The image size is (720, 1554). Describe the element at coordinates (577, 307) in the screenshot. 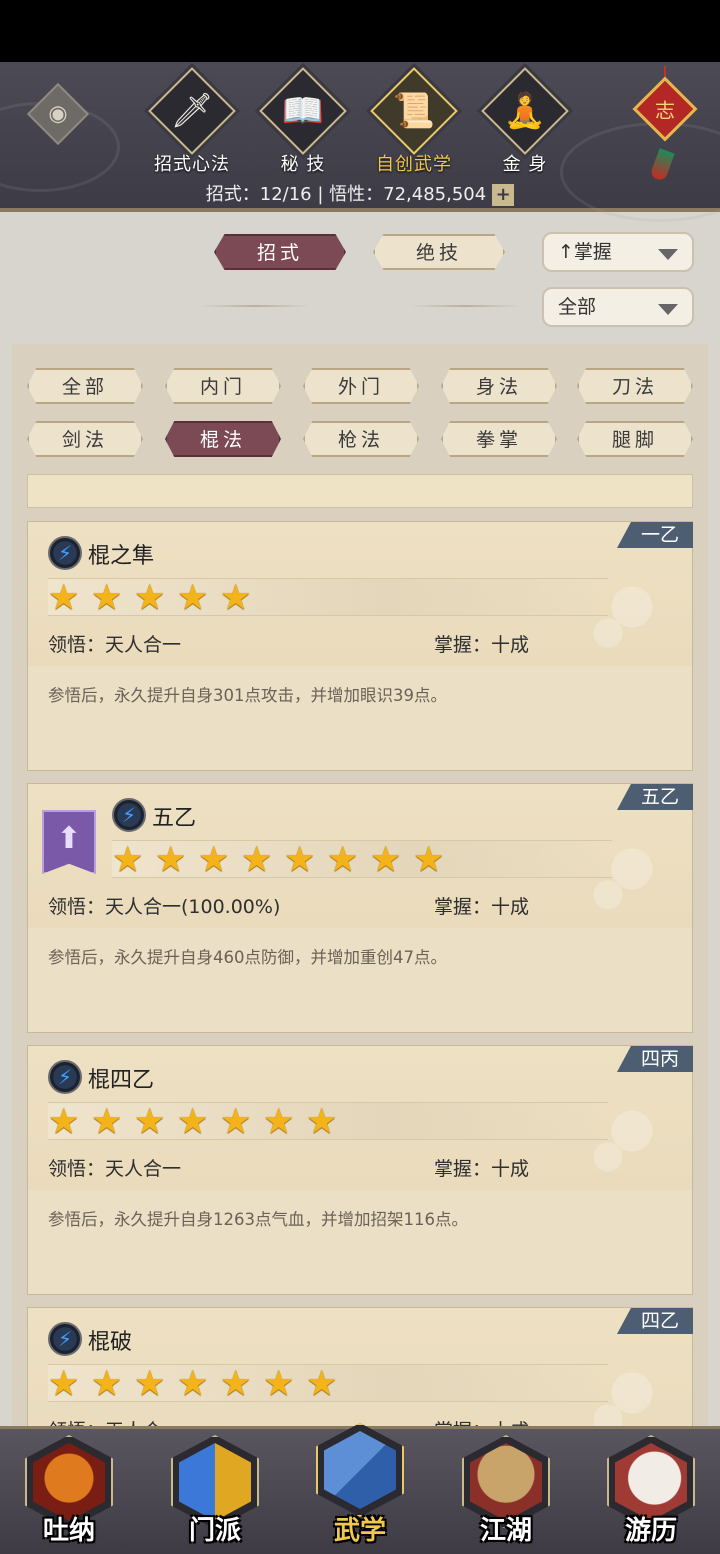

I see `filter-value: 全部` at that location.